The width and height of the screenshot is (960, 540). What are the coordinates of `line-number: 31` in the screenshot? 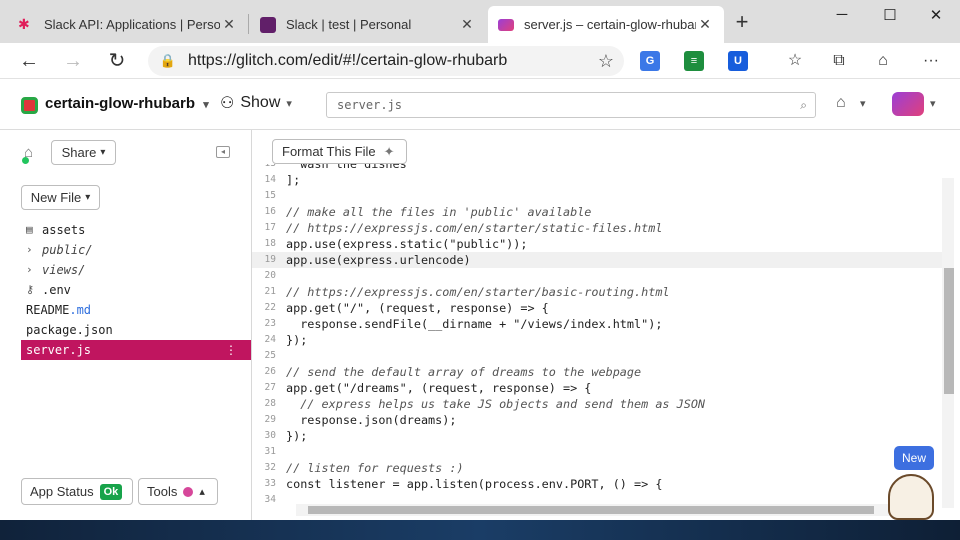 It's located at (270, 451).